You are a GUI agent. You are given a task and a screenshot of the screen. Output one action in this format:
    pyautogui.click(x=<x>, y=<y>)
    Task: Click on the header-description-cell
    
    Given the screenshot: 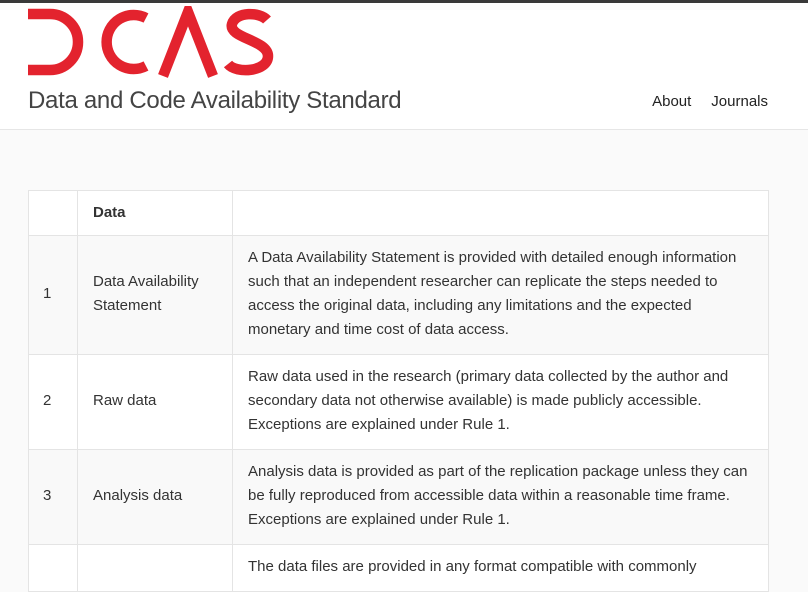 What is the action you would take?
    pyautogui.click(x=500, y=213)
    